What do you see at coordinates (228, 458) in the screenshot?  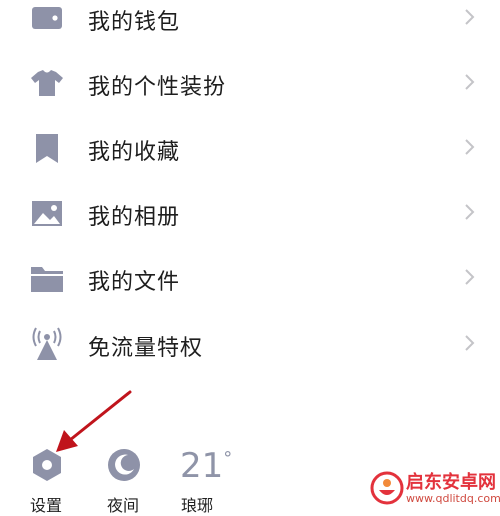 I see `weather-degree: °` at bounding box center [228, 458].